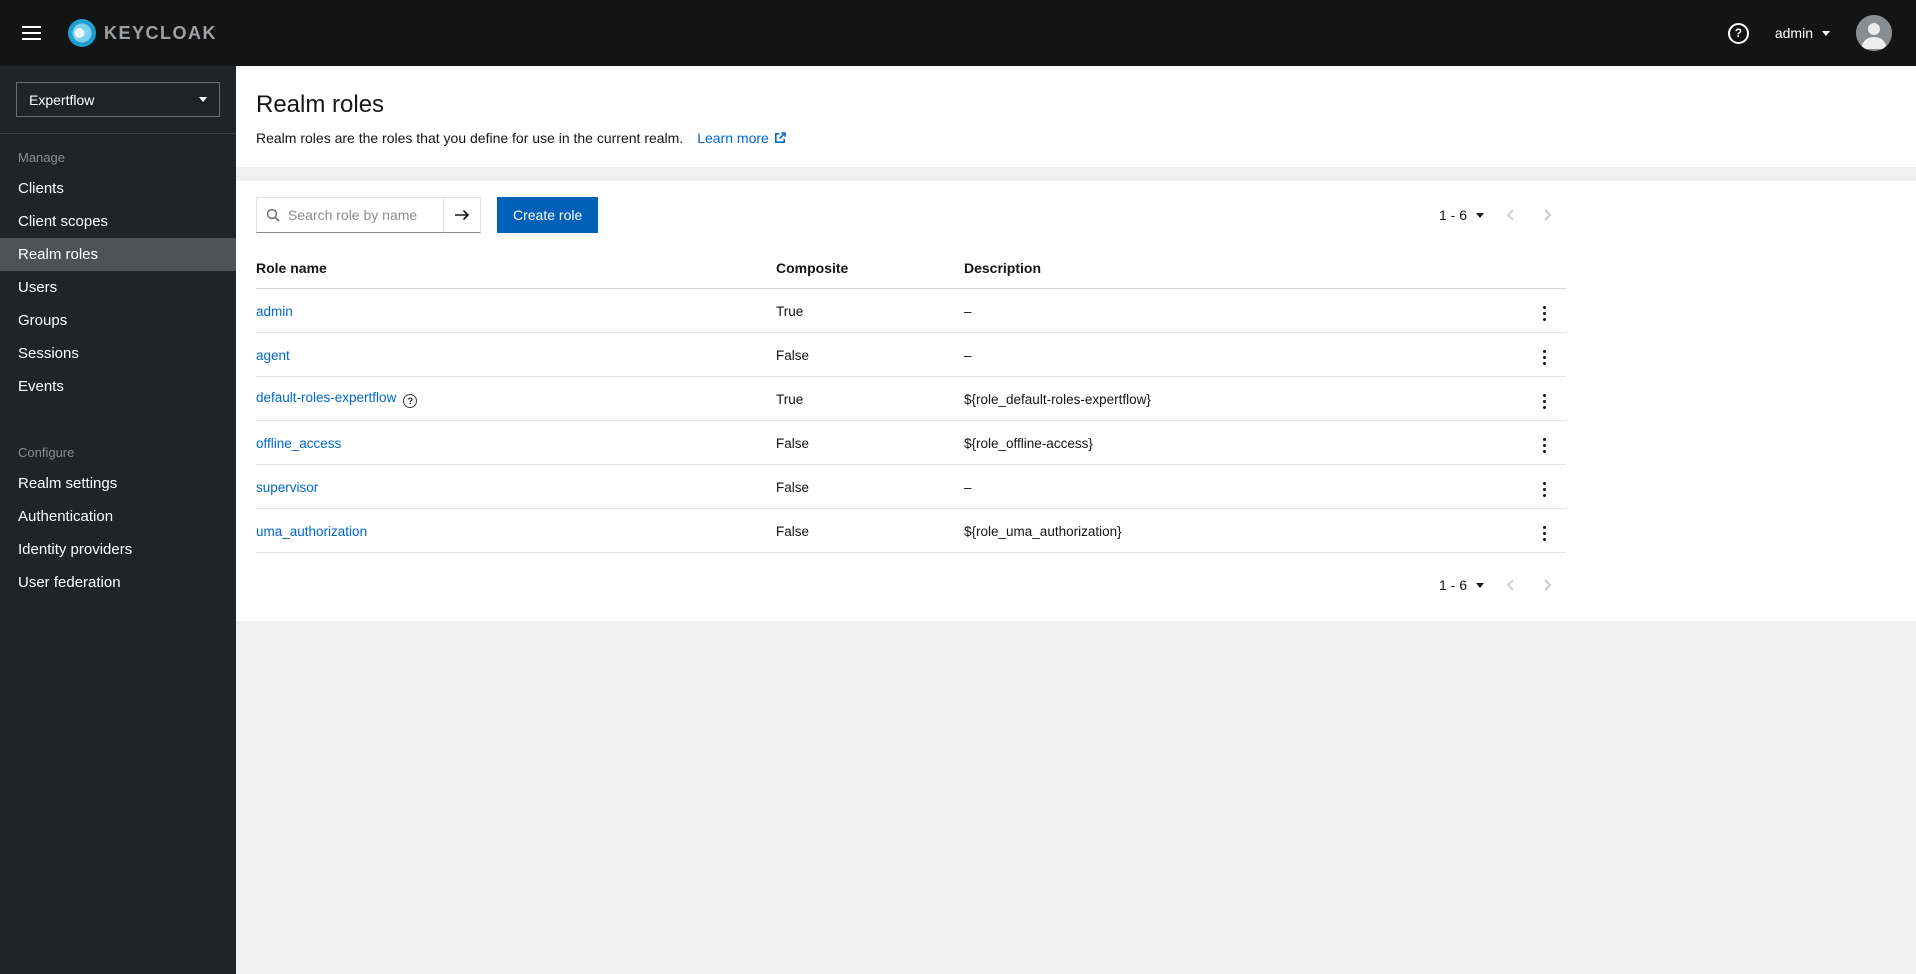 The height and width of the screenshot is (974, 1916). What do you see at coordinates (350, 215) in the screenshot?
I see `search-input` at bounding box center [350, 215].